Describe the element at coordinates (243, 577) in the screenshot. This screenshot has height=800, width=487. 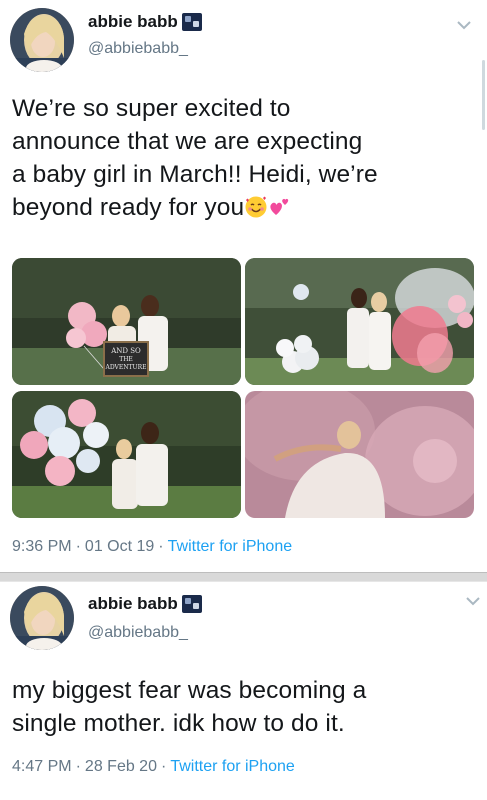
I see `tweet-divider` at that location.